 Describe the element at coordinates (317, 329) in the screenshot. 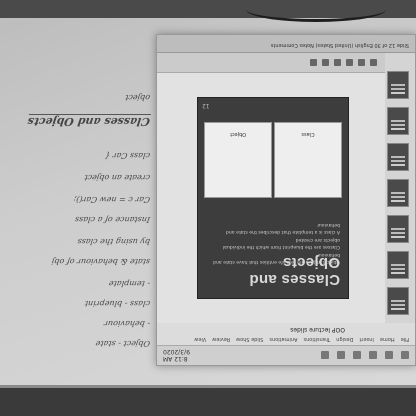

I see `document-title: OOP lecture slides` at that location.